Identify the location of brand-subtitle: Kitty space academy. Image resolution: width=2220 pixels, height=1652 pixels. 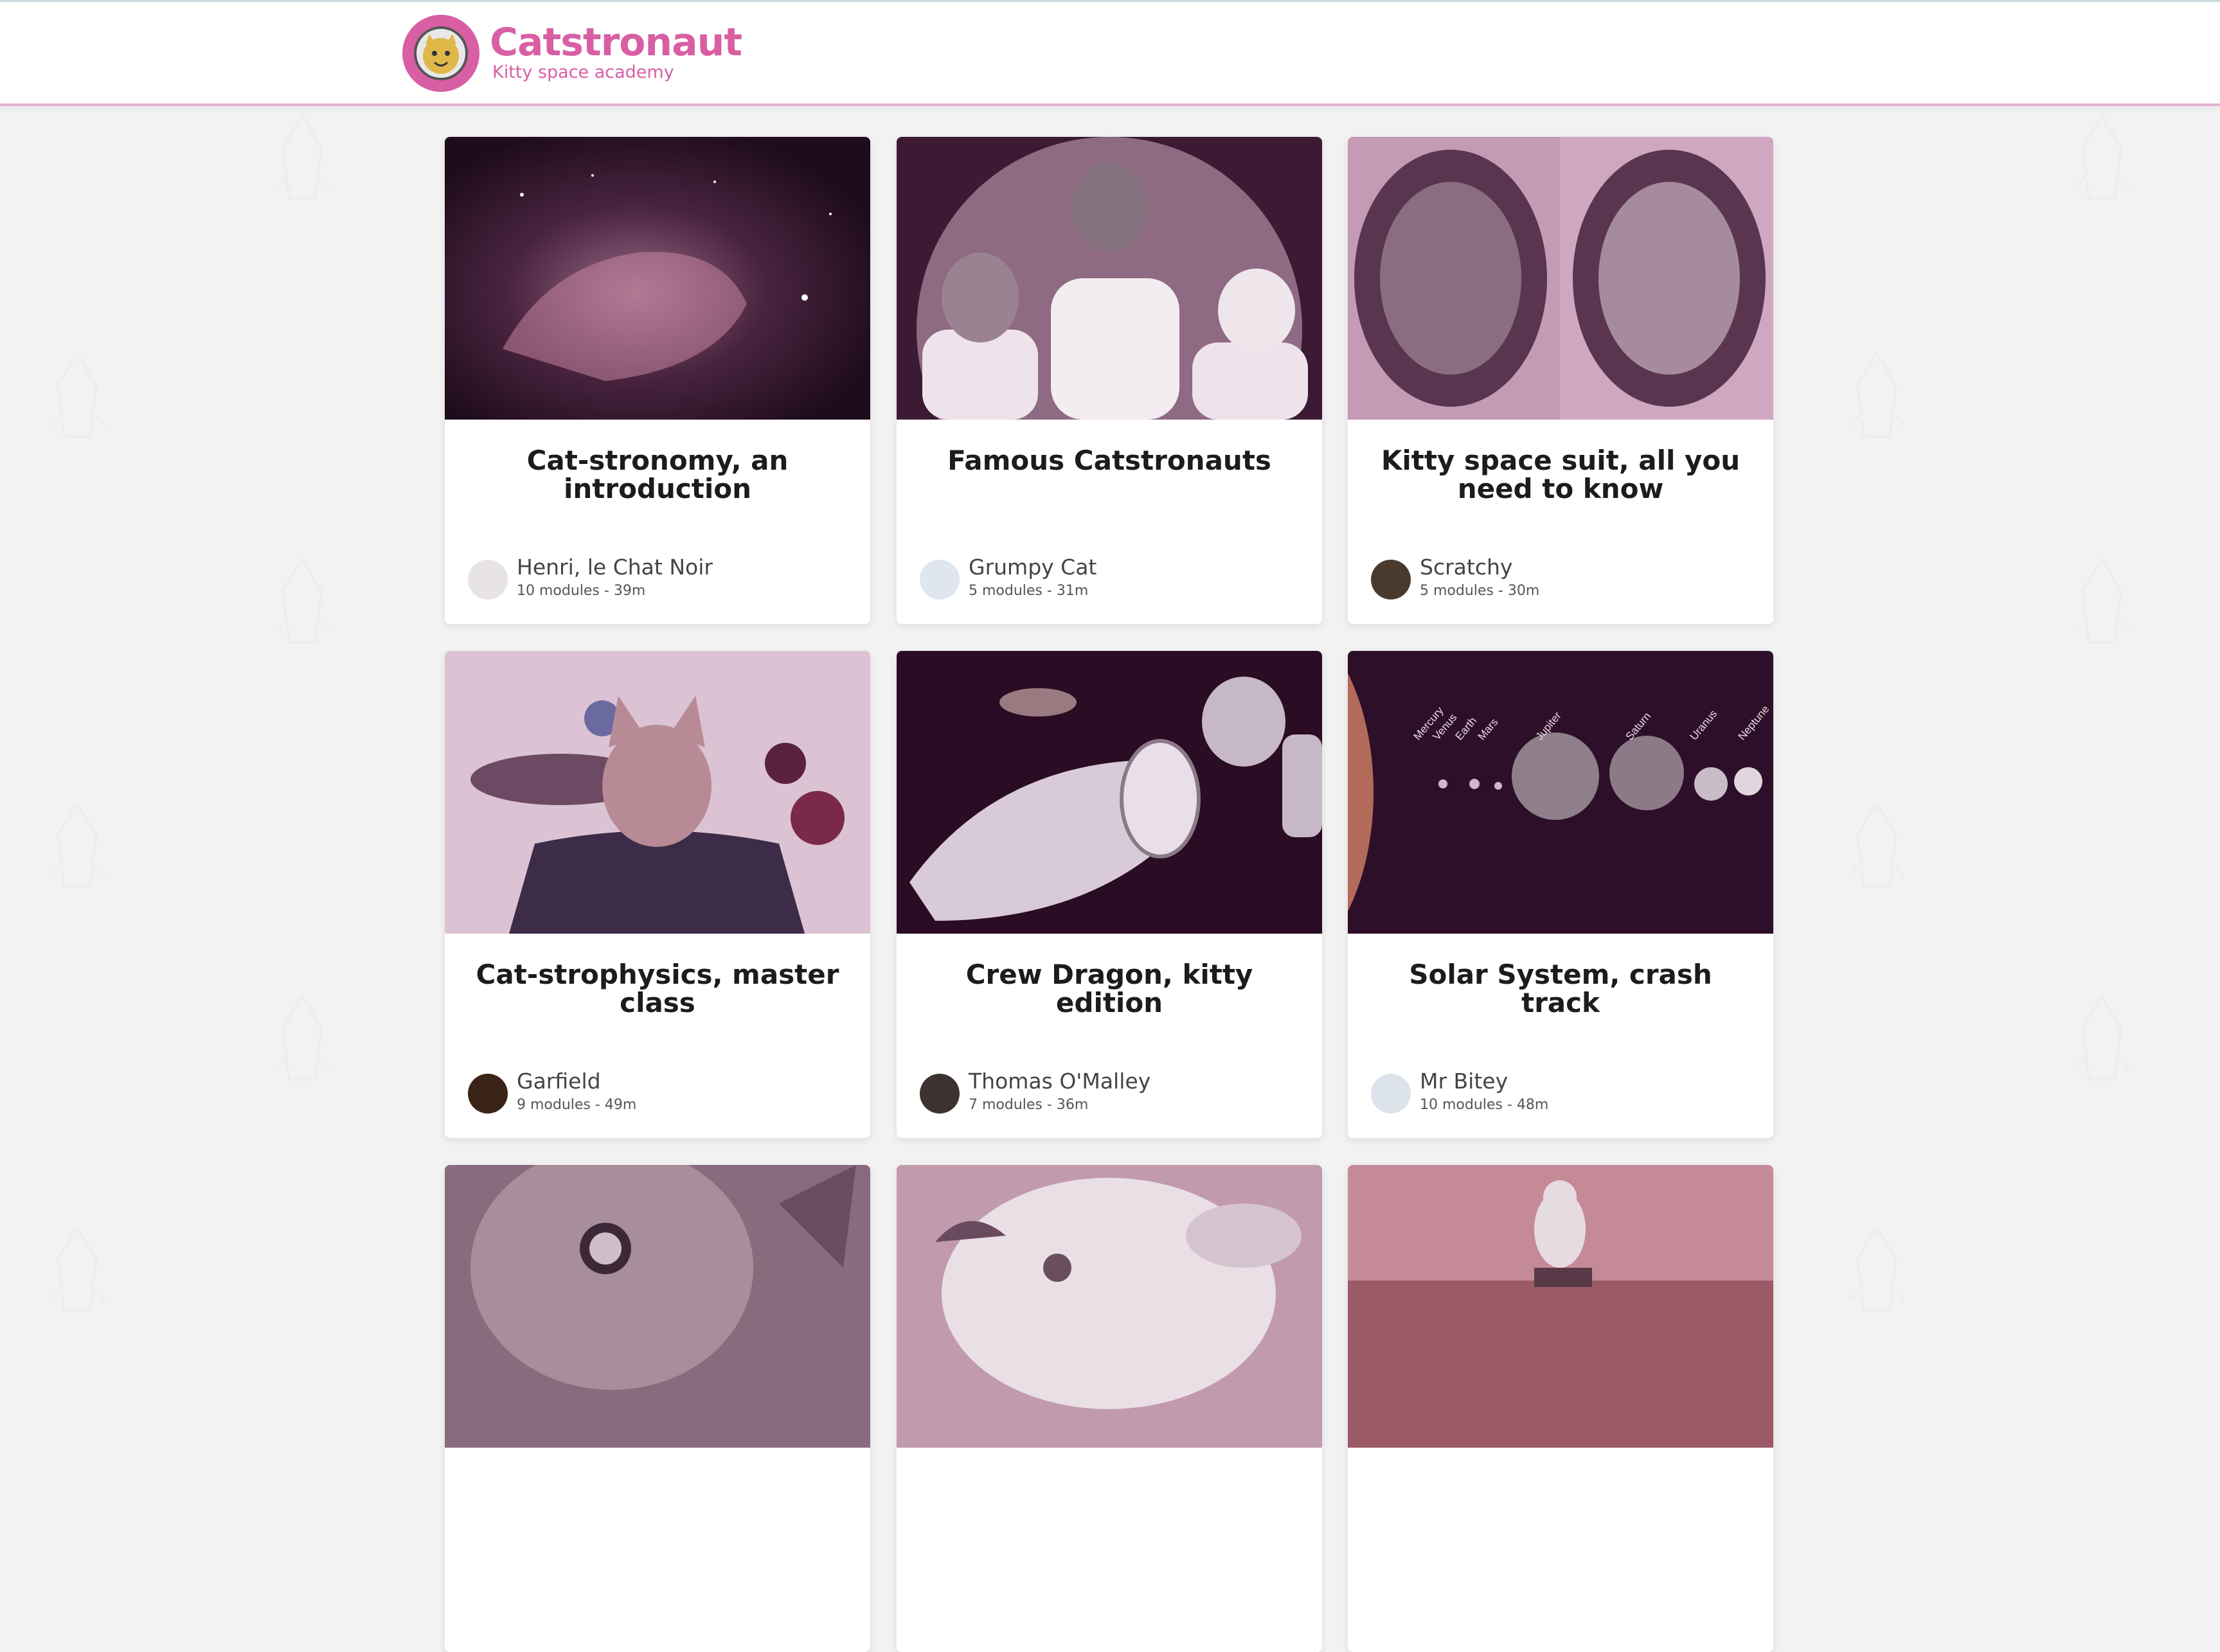
(583, 72).